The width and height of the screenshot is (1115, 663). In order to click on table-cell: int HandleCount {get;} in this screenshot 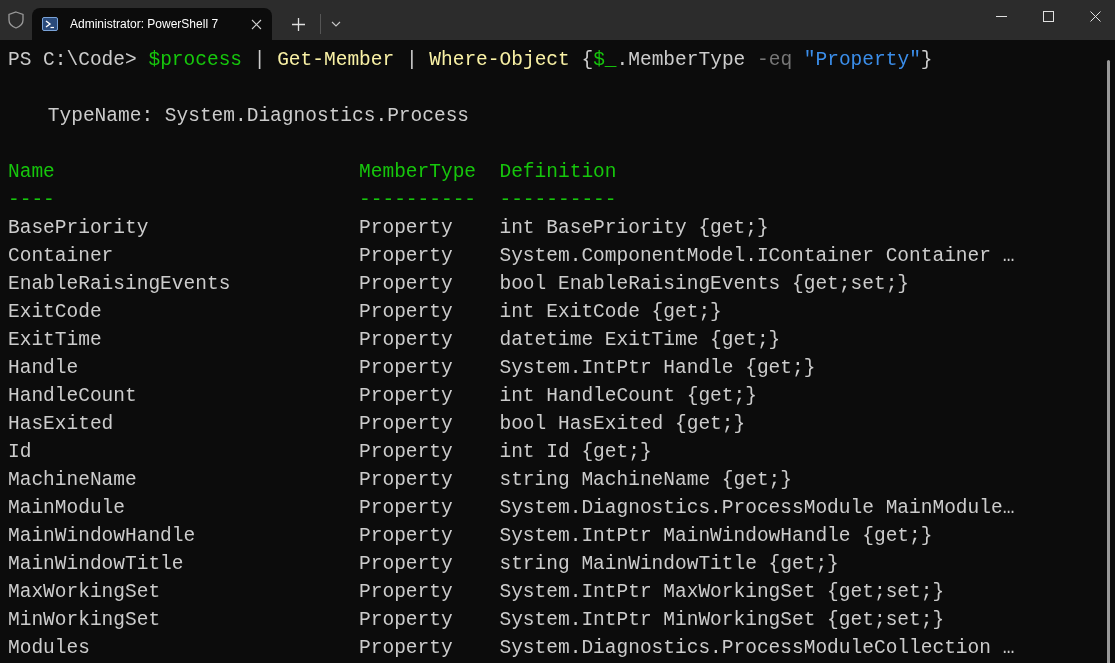, I will do `click(628, 396)`.